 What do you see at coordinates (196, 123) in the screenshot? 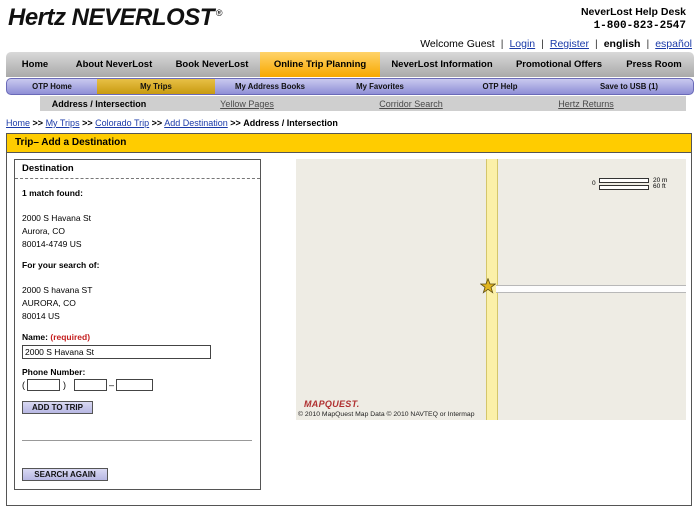
I see `crumb-add-destination: Add Destination` at bounding box center [196, 123].